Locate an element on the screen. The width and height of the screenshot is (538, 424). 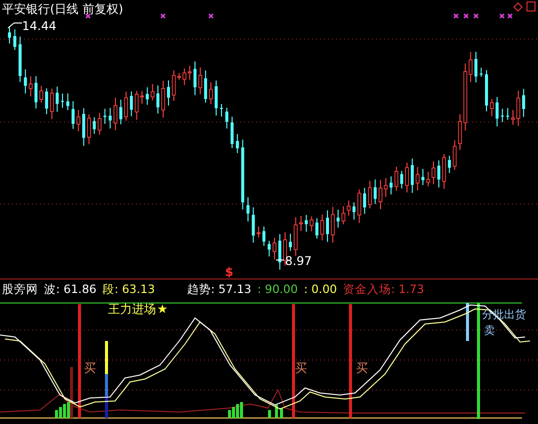
indicator-value: : 0.00 is located at coordinates (320, 289).